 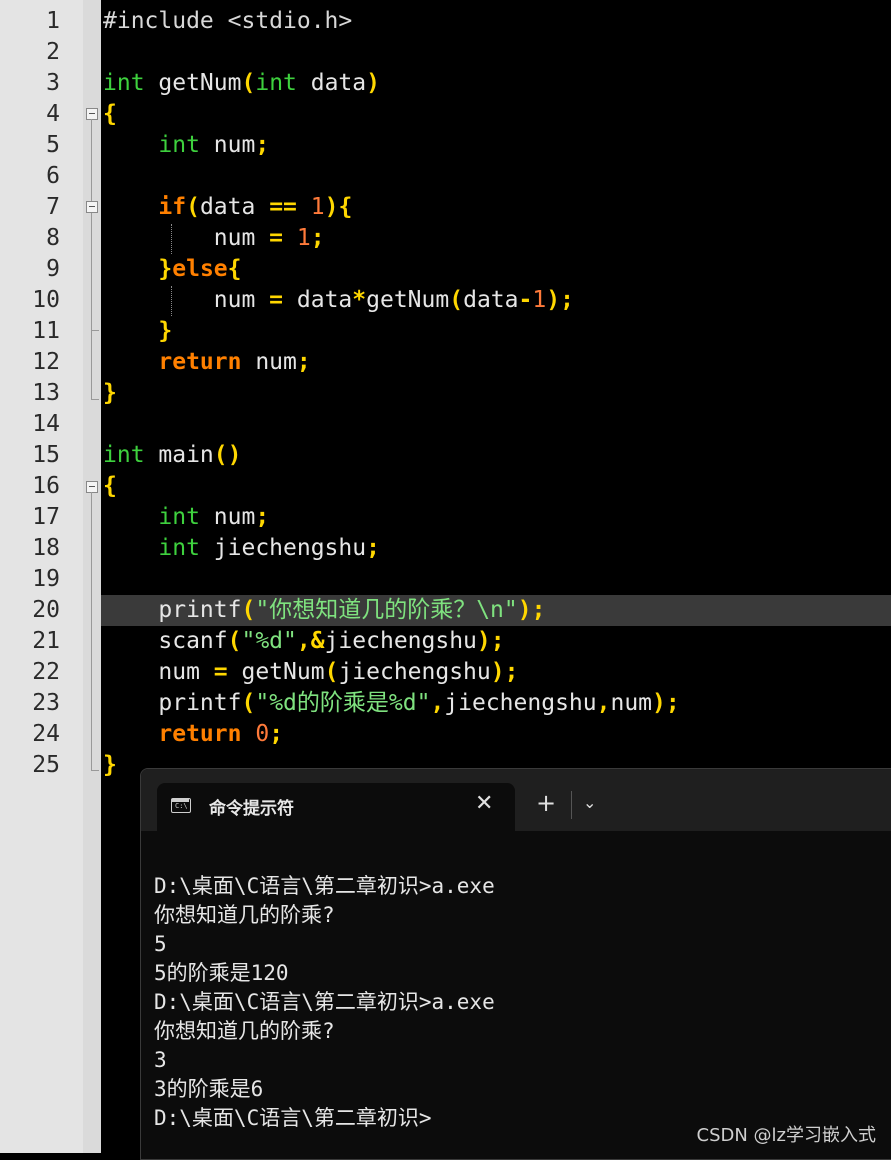 I want to click on code-token: *, so click(x=359, y=300).